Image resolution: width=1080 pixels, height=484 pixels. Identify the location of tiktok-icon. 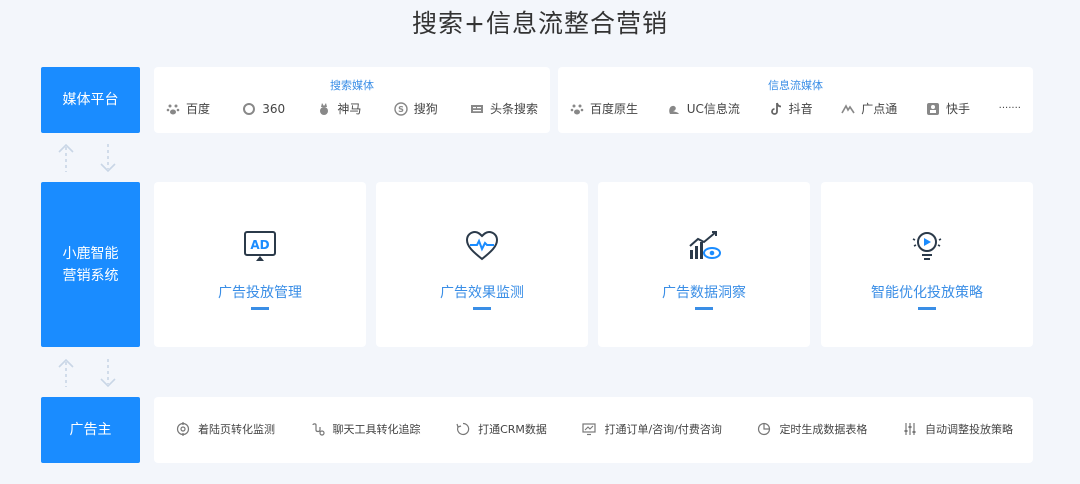
(775, 108).